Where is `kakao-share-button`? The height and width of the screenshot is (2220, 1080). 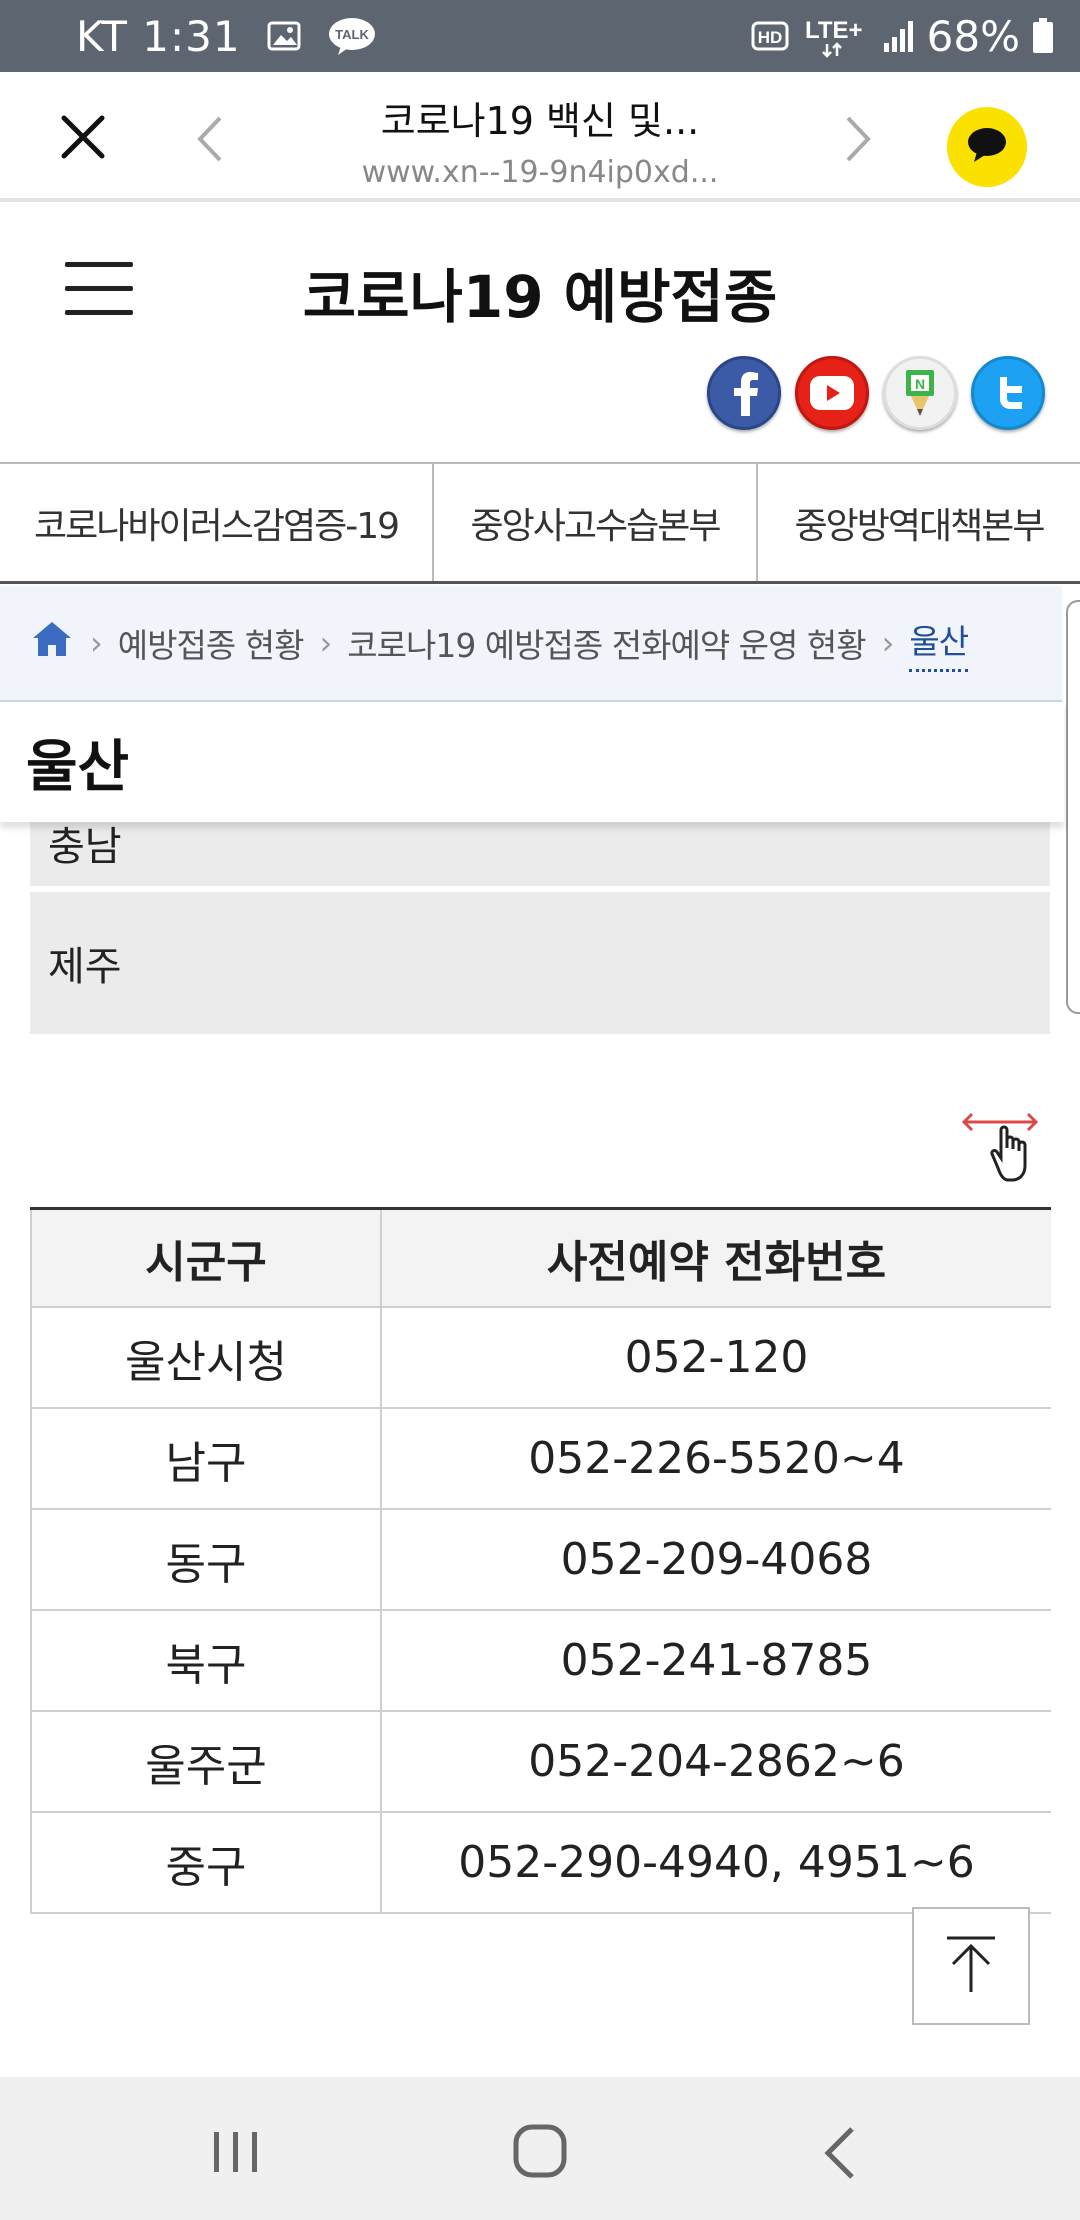 kakao-share-button is located at coordinates (987, 147).